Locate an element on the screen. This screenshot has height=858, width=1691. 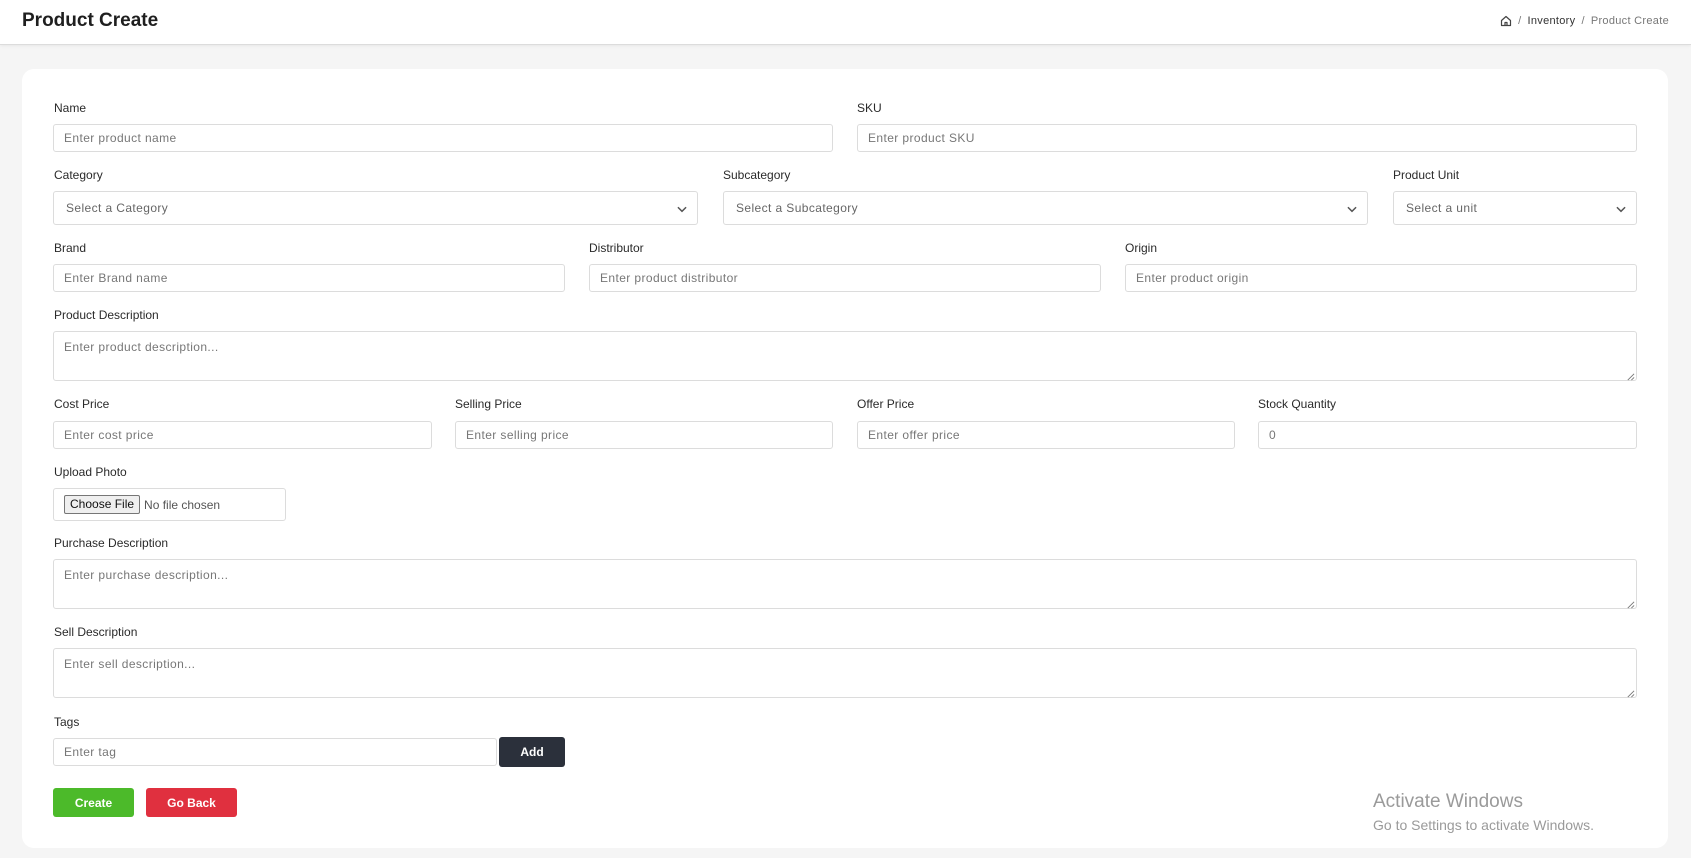
category-label: Category is located at coordinates (78, 175).